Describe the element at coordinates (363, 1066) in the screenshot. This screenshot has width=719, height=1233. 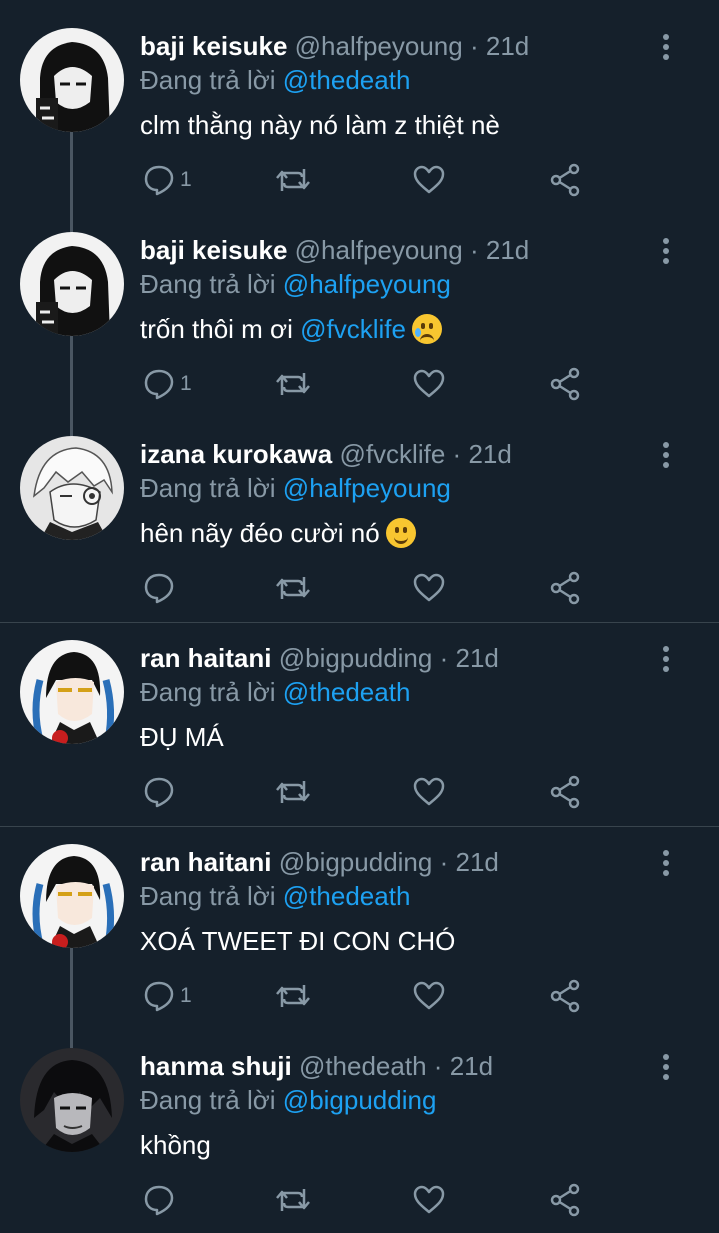
I see `author-handle: @thedeath` at that location.